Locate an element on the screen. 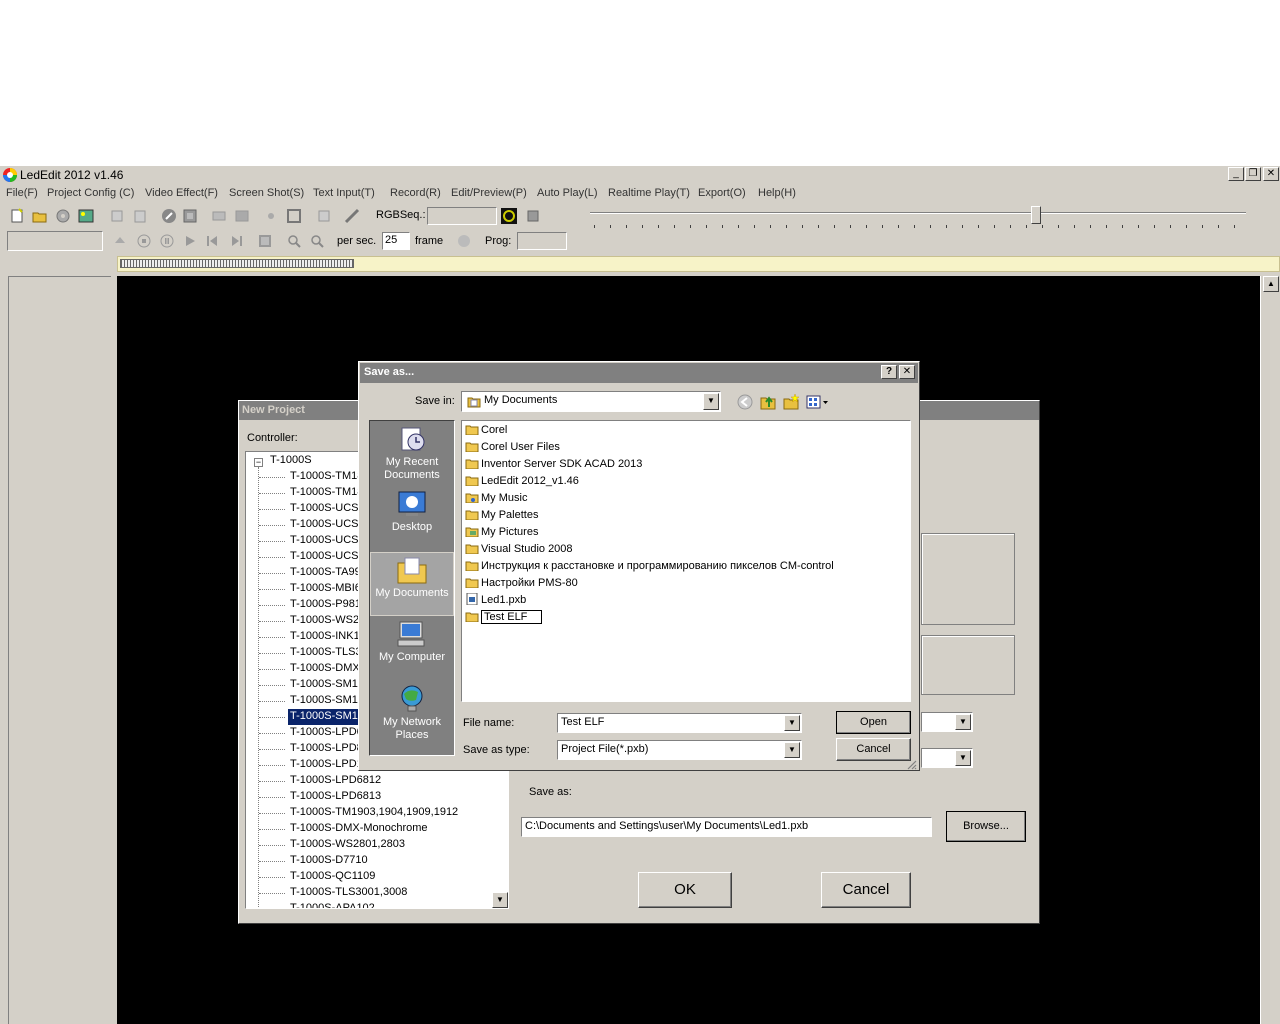 Image resolution: width=1280 pixels, height=1024 pixels. minimize-button: _ is located at coordinates (1236, 174).